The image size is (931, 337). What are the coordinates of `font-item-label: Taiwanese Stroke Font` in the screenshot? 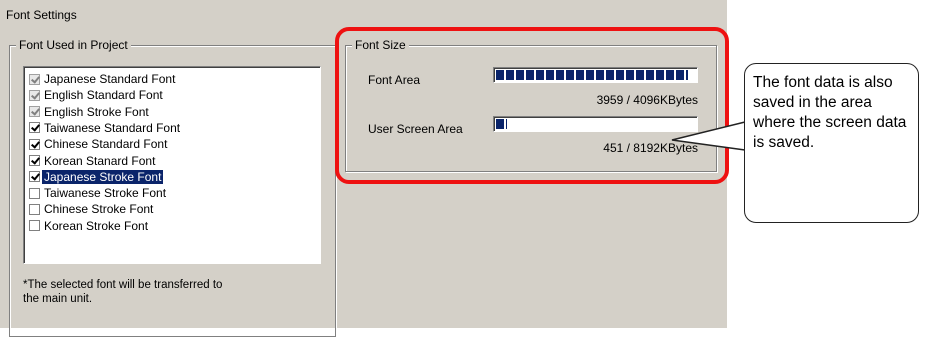 It's located at (105, 193).